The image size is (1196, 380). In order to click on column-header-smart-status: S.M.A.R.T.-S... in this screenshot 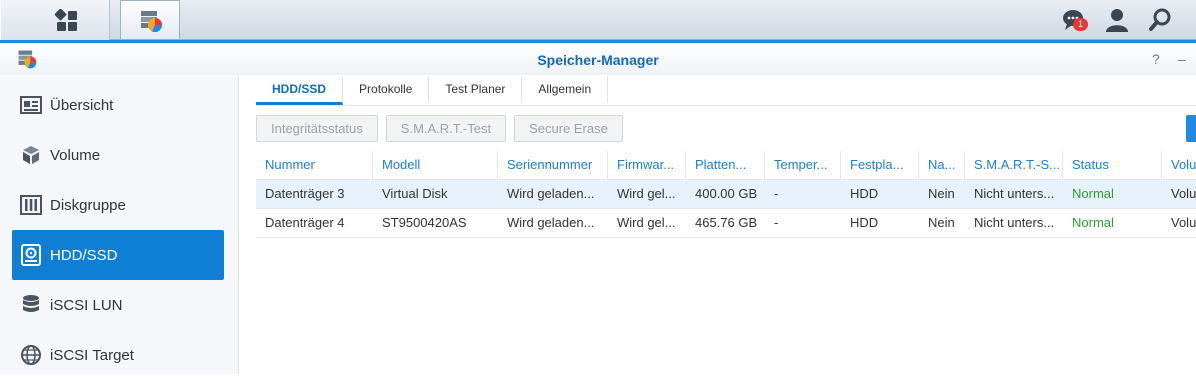, I will do `click(1014, 165)`.